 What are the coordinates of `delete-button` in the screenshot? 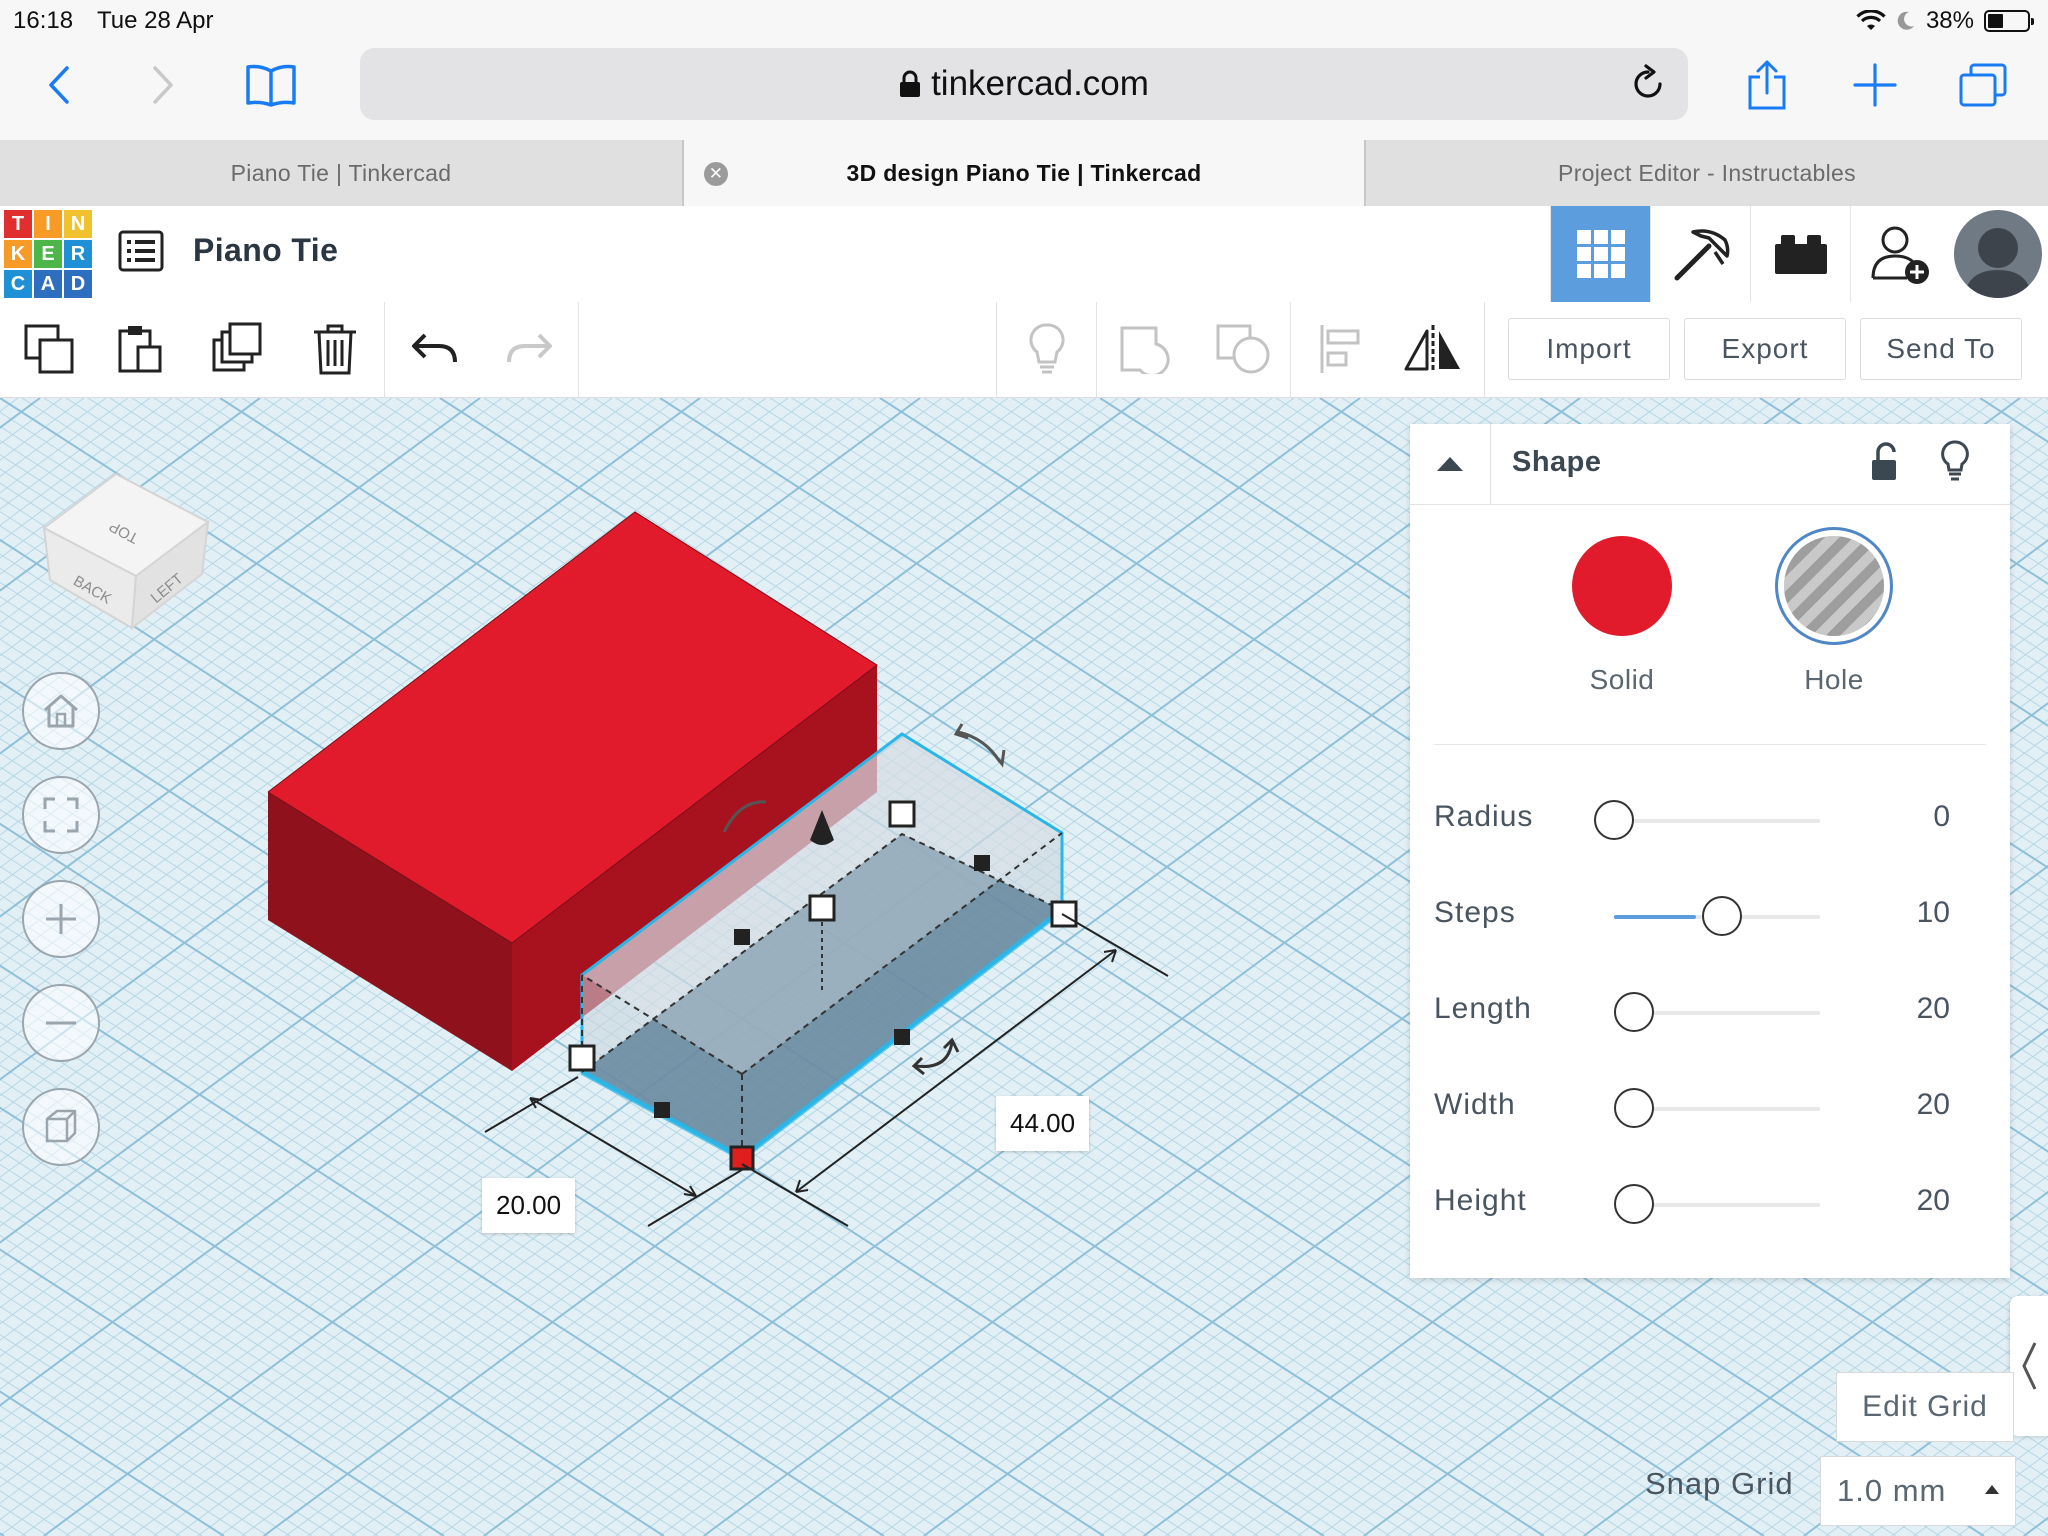 It's located at (335, 349).